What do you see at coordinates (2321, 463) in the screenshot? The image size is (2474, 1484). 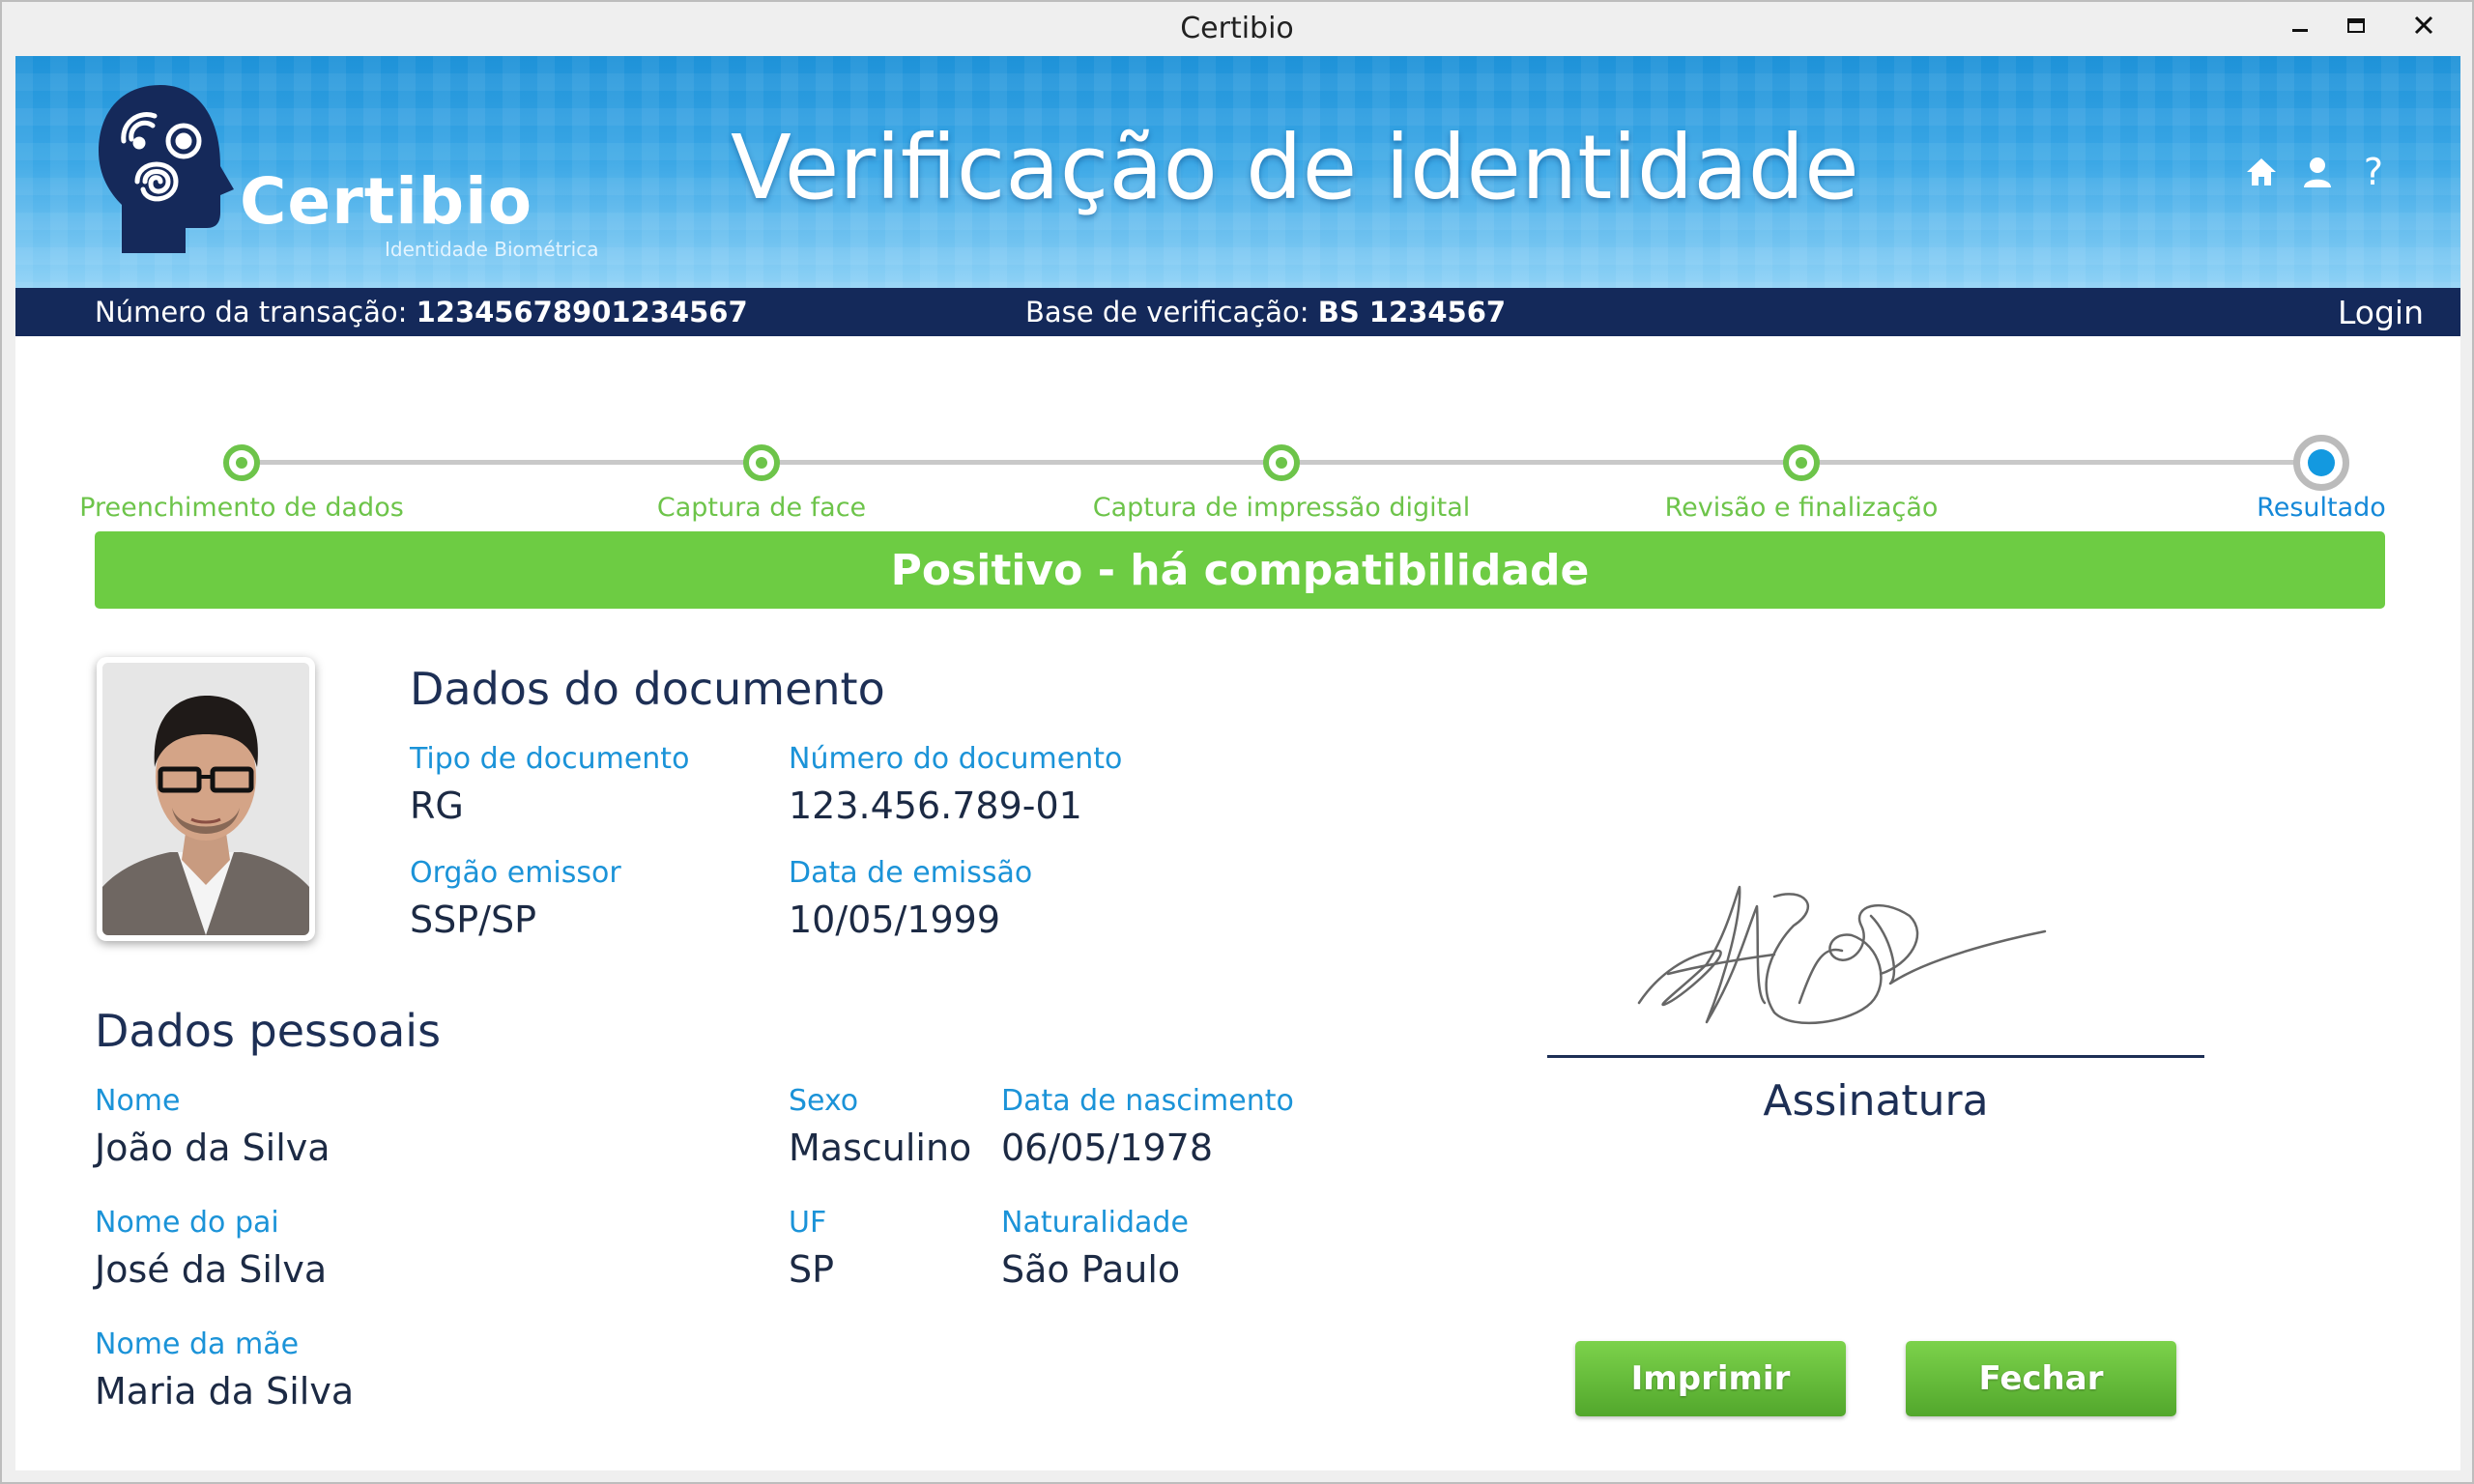 I see `step-5-marker` at bounding box center [2321, 463].